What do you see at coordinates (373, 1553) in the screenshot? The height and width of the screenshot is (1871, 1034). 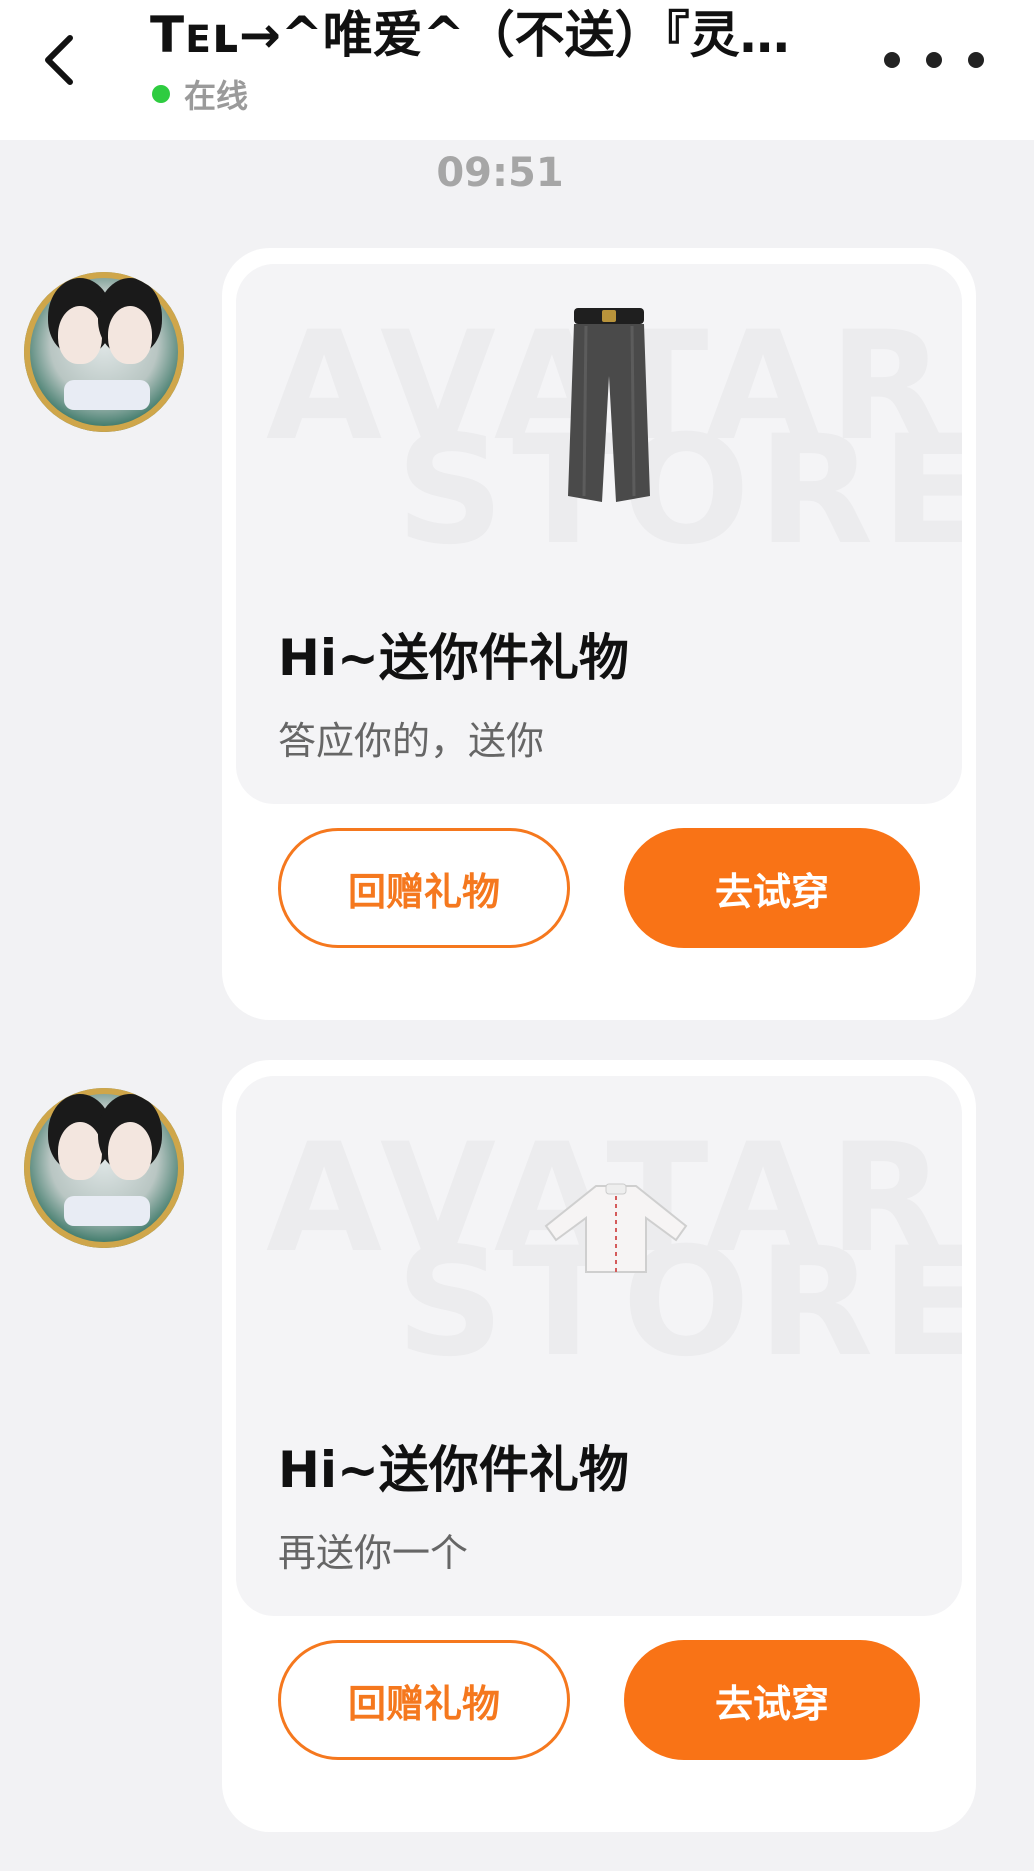 I see `gift-message: 再送你一个` at bounding box center [373, 1553].